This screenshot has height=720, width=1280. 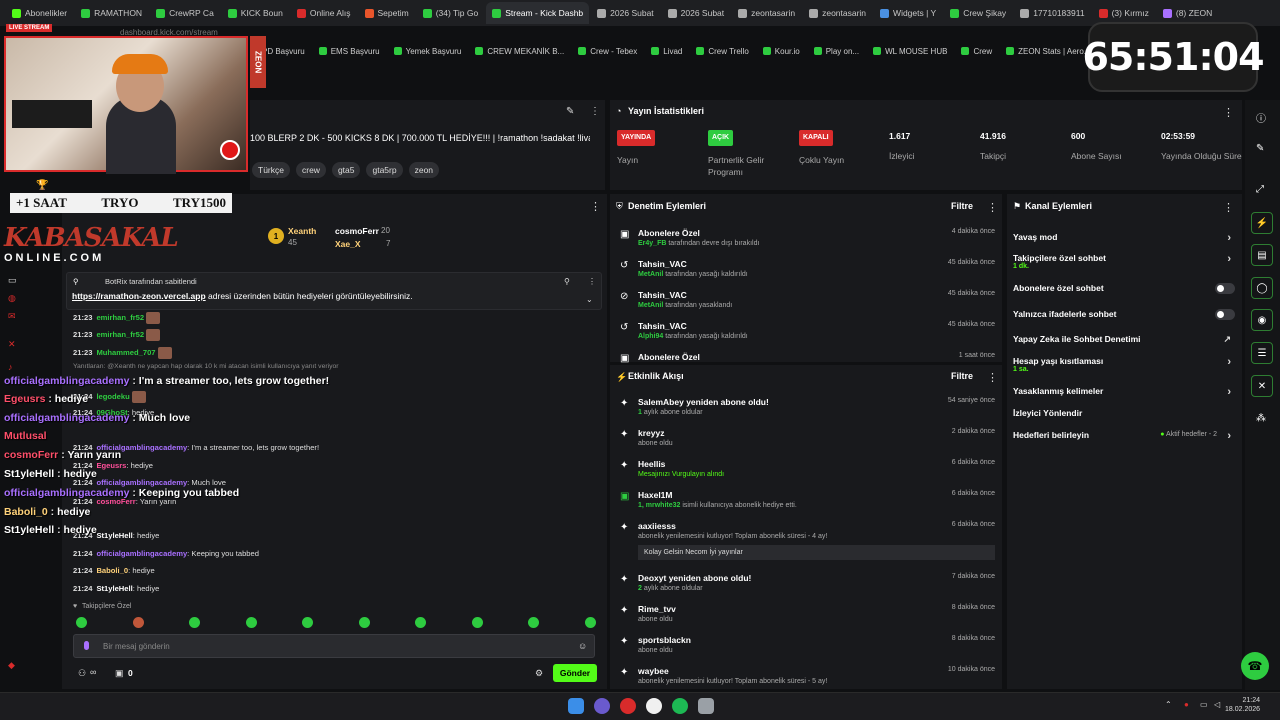 I want to click on chat-bubble-icon: ◯, so click(x=1262, y=288).